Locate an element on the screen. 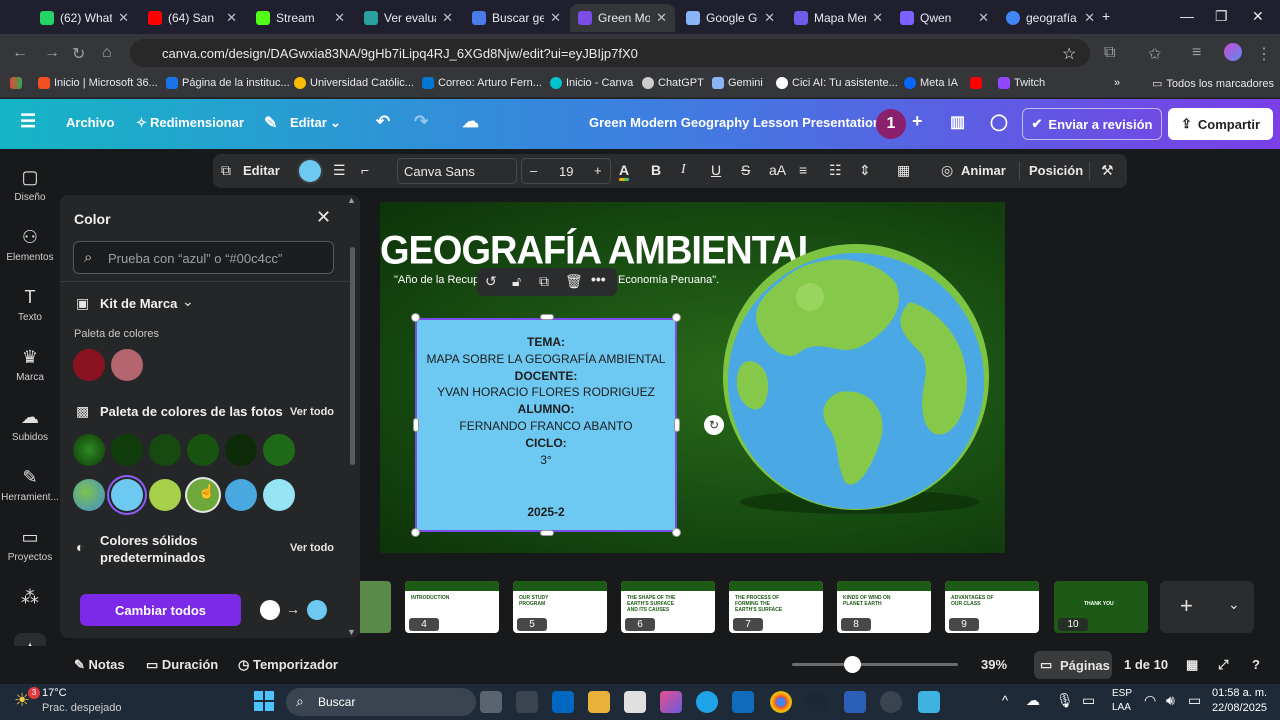 The height and width of the screenshot is (720, 1280). case-icon: aA is located at coordinates (777, 170).